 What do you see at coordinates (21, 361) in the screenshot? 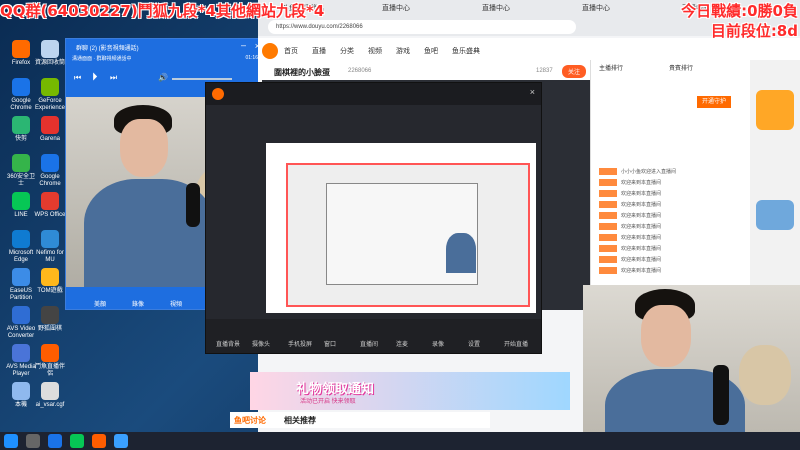
I see `desktop-icon: AVS Media Player` at bounding box center [21, 361].